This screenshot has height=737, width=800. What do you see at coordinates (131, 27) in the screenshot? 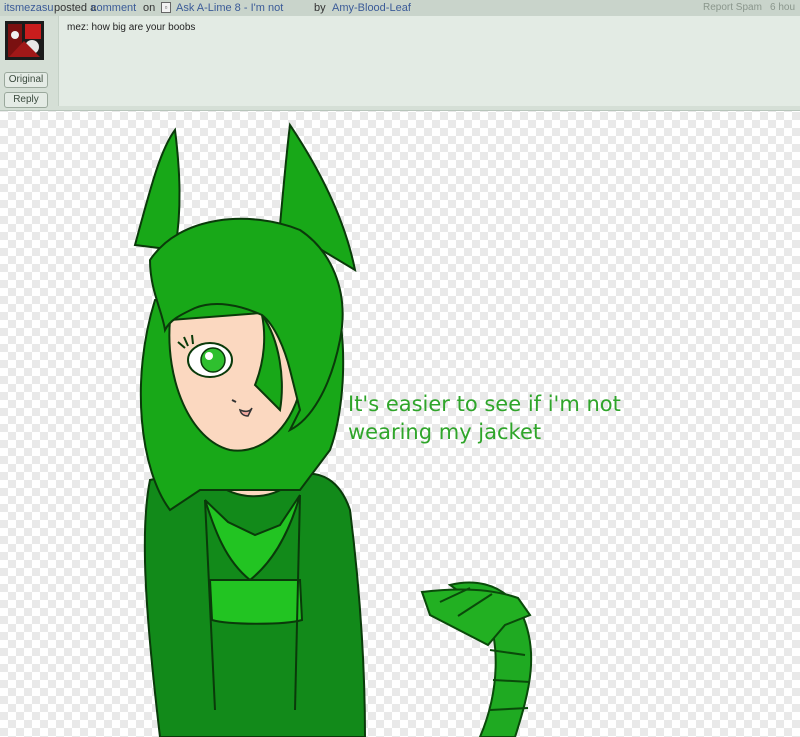
I see `comment-text: mez: how big are your boobs` at bounding box center [131, 27].